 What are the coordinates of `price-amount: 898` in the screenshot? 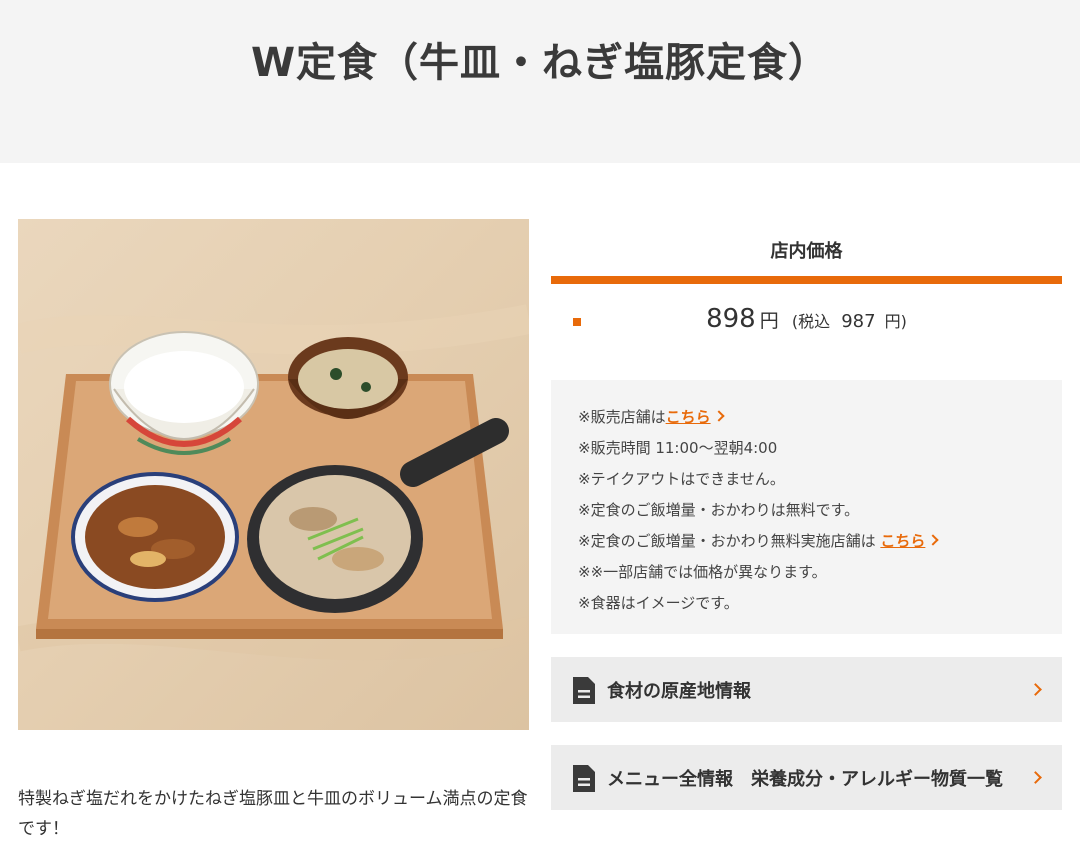 It's located at (731, 319).